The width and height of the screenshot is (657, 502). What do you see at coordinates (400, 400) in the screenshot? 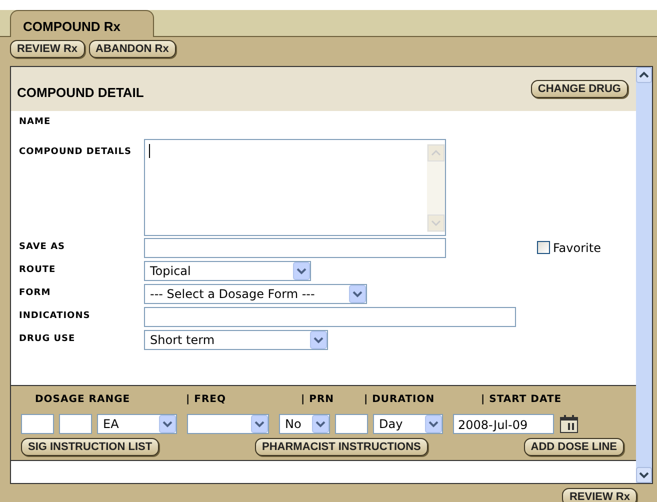
I see `column-header: | DURATION` at bounding box center [400, 400].